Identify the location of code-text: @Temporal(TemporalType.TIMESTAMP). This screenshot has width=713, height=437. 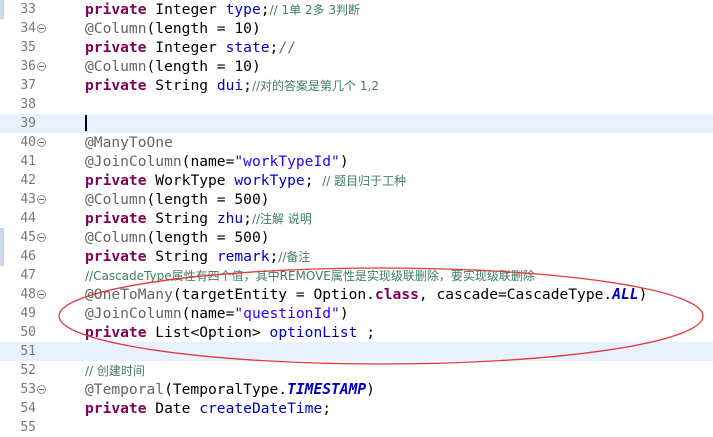
(230, 389).